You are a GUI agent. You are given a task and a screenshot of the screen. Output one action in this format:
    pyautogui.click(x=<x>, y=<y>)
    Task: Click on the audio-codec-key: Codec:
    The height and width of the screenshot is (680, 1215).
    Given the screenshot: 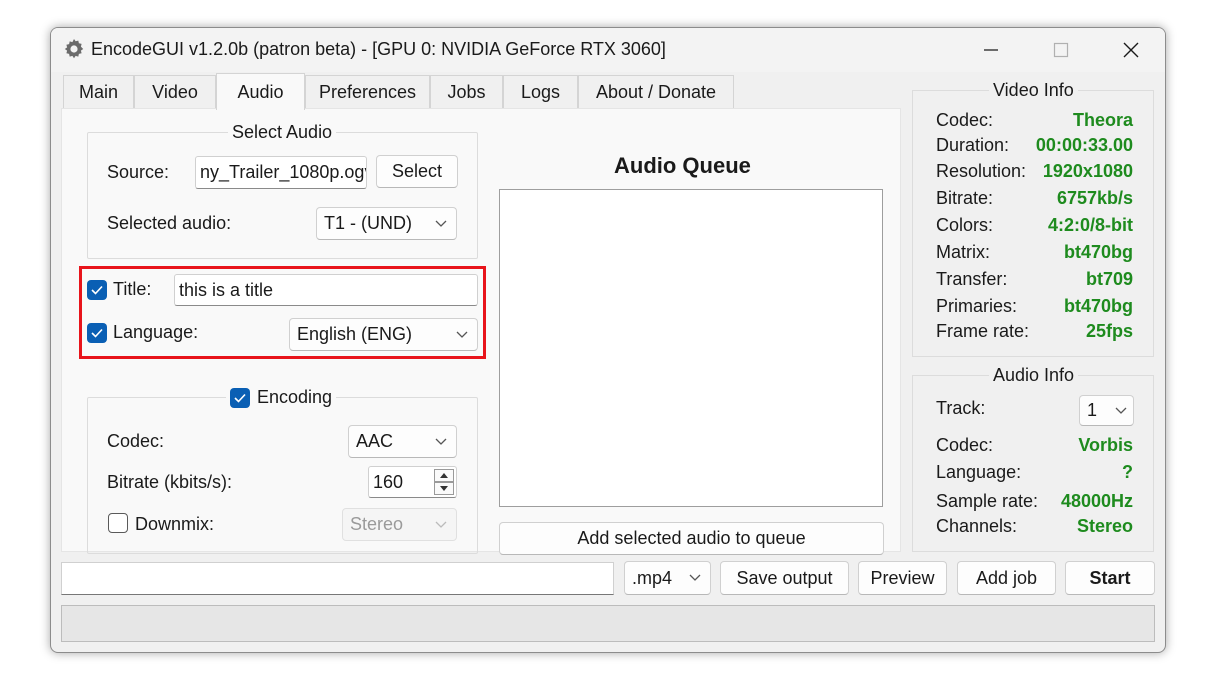 What is the action you would take?
    pyautogui.click(x=965, y=445)
    